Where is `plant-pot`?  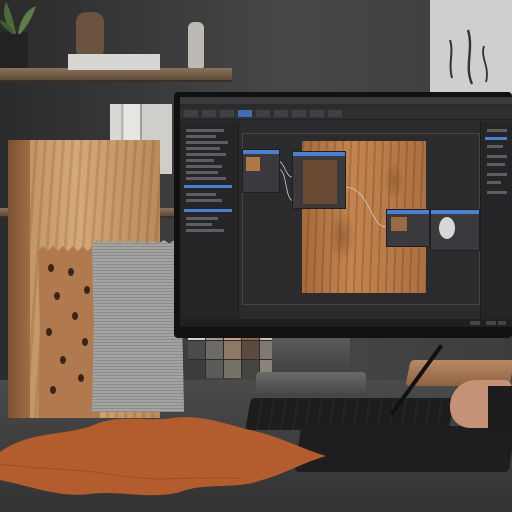 plant-pot is located at coordinates (14, 50).